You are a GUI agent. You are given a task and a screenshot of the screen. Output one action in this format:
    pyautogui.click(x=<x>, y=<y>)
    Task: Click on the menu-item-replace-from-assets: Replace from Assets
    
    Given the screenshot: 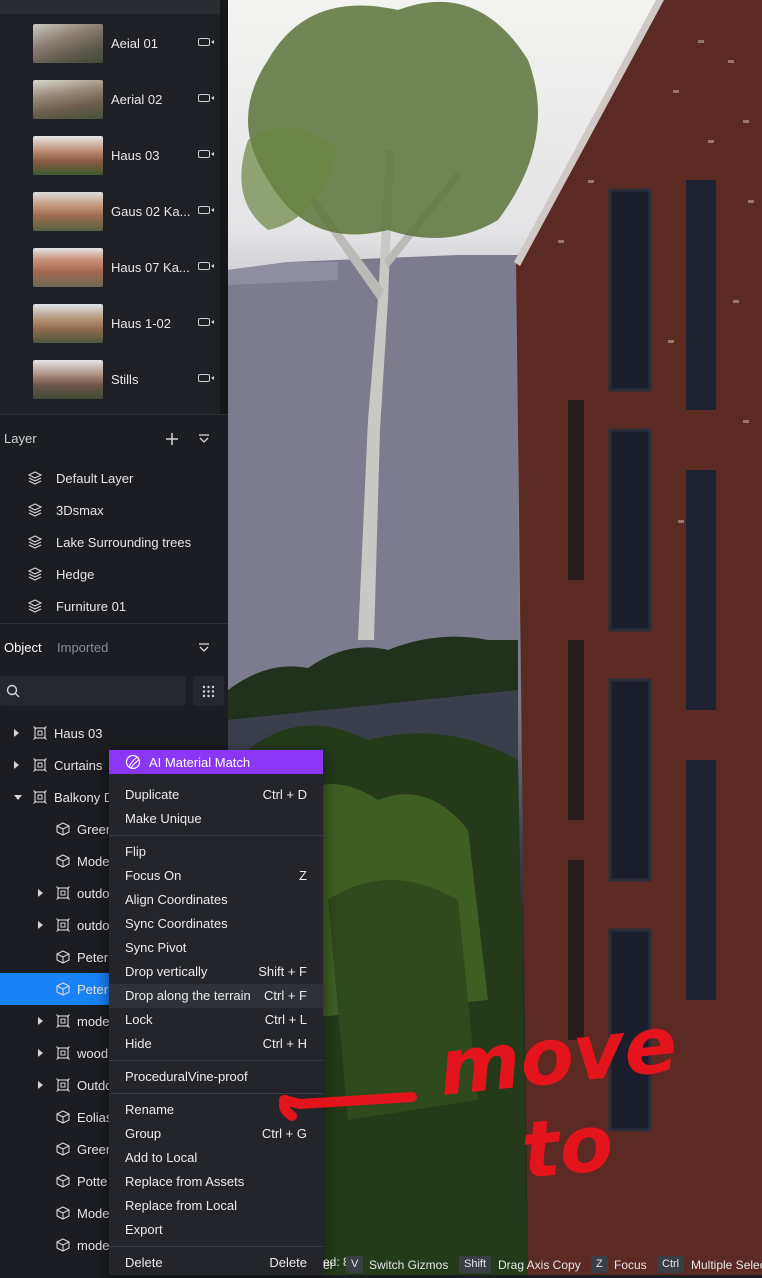 What is the action you would take?
    pyautogui.click(x=216, y=1182)
    